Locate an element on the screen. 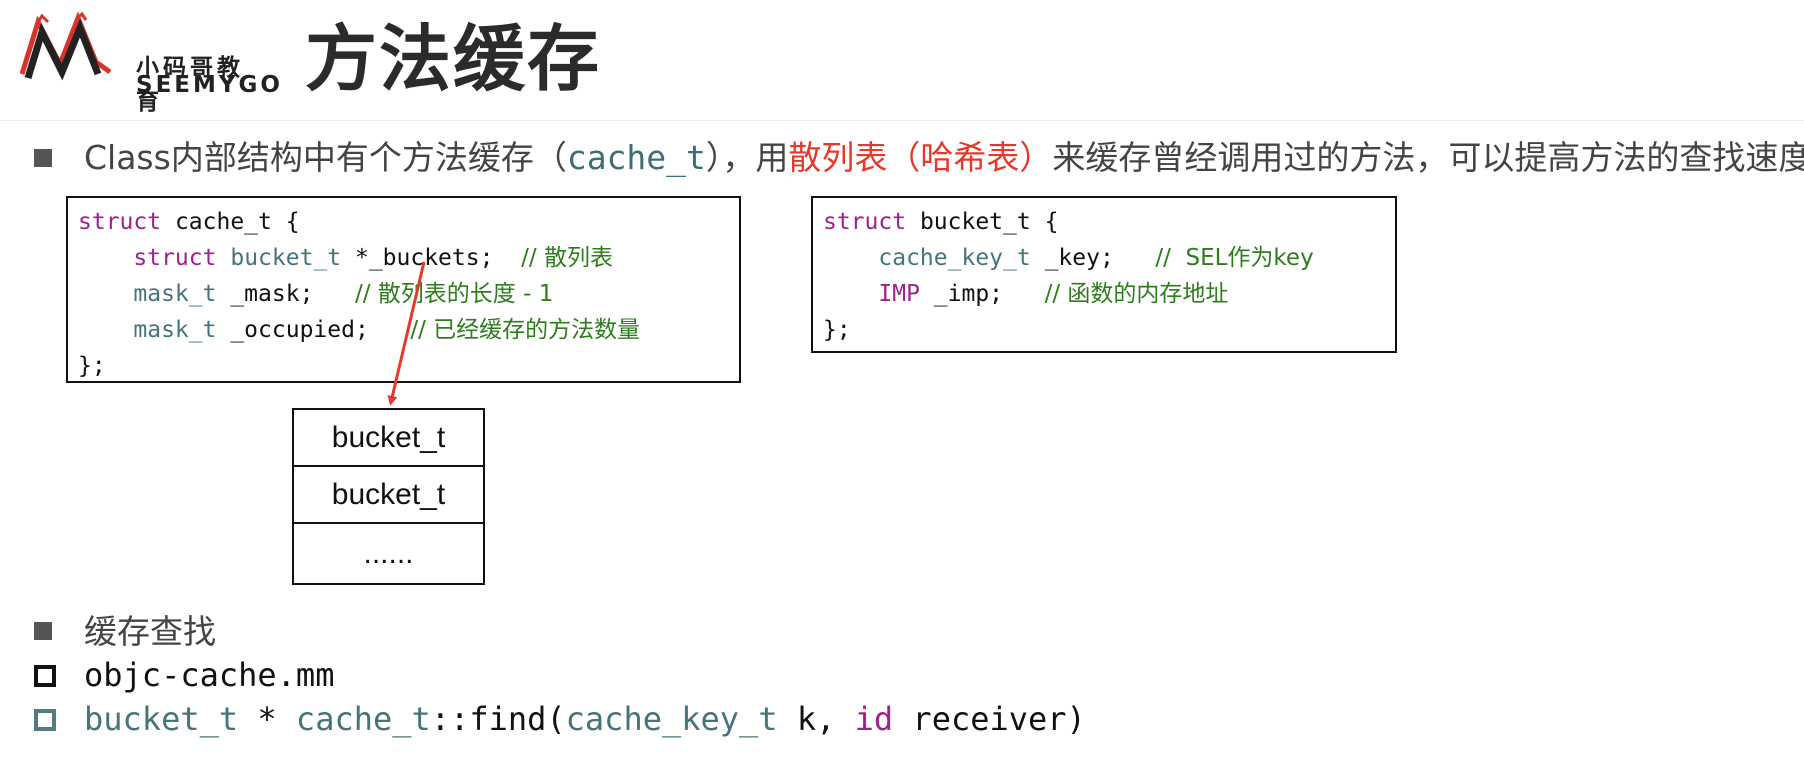 Image resolution: width=1804 pixels, height=772 pixels. sig-text: k, is located at coordinates (816, 719).